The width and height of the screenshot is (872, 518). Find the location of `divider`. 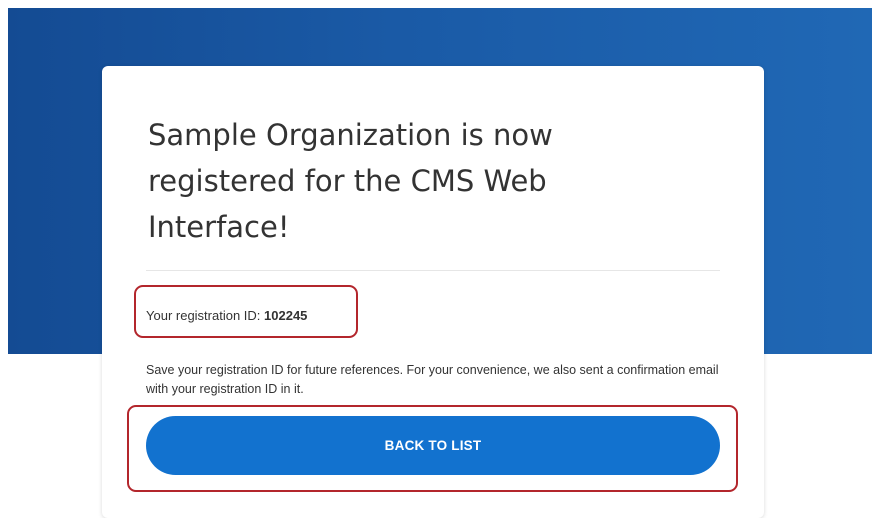

divider is located at coordinates (433, 270).